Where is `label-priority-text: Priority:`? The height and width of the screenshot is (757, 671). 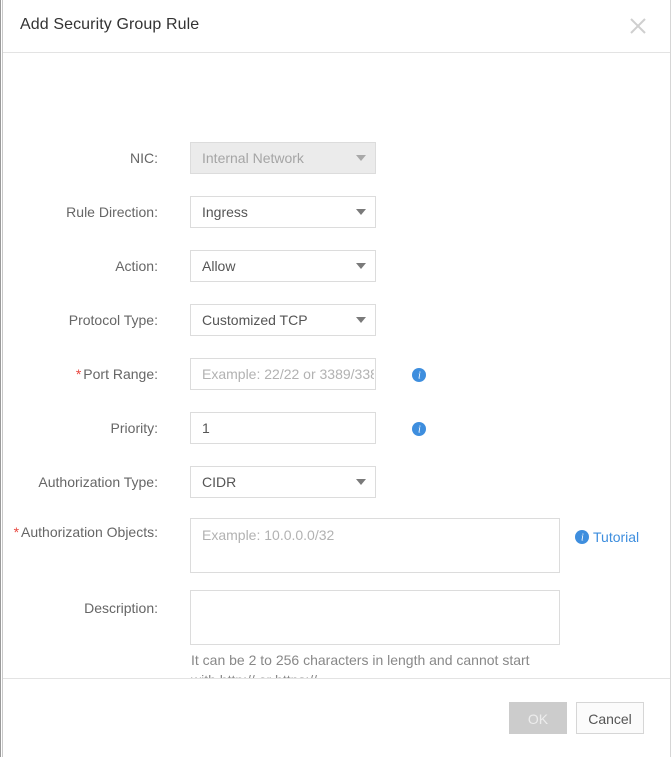 label-priority-text: Priority: is located at coordinates (134, 428).